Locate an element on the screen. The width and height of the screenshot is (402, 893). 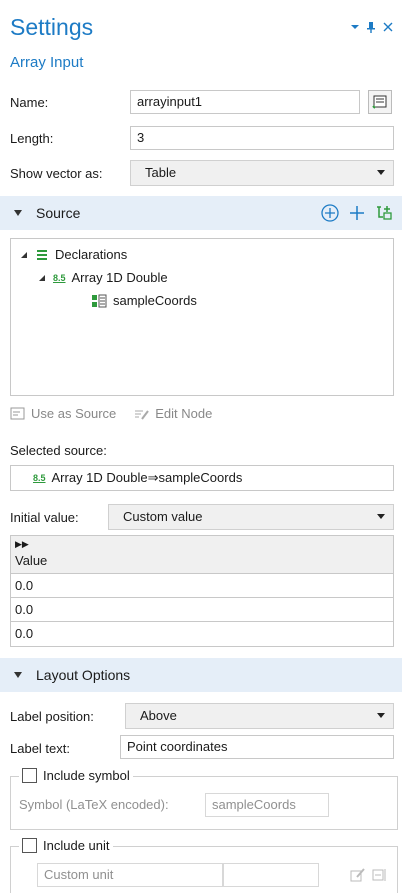
show-vector-value: Table is located at coordinates (161, 172).